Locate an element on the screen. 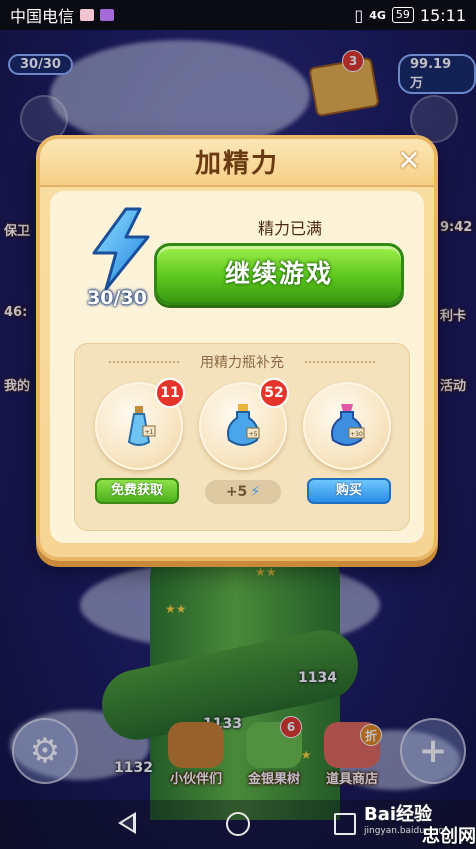 This screenshot has height=849, width=476. divider is located at coordinates (340, 362).